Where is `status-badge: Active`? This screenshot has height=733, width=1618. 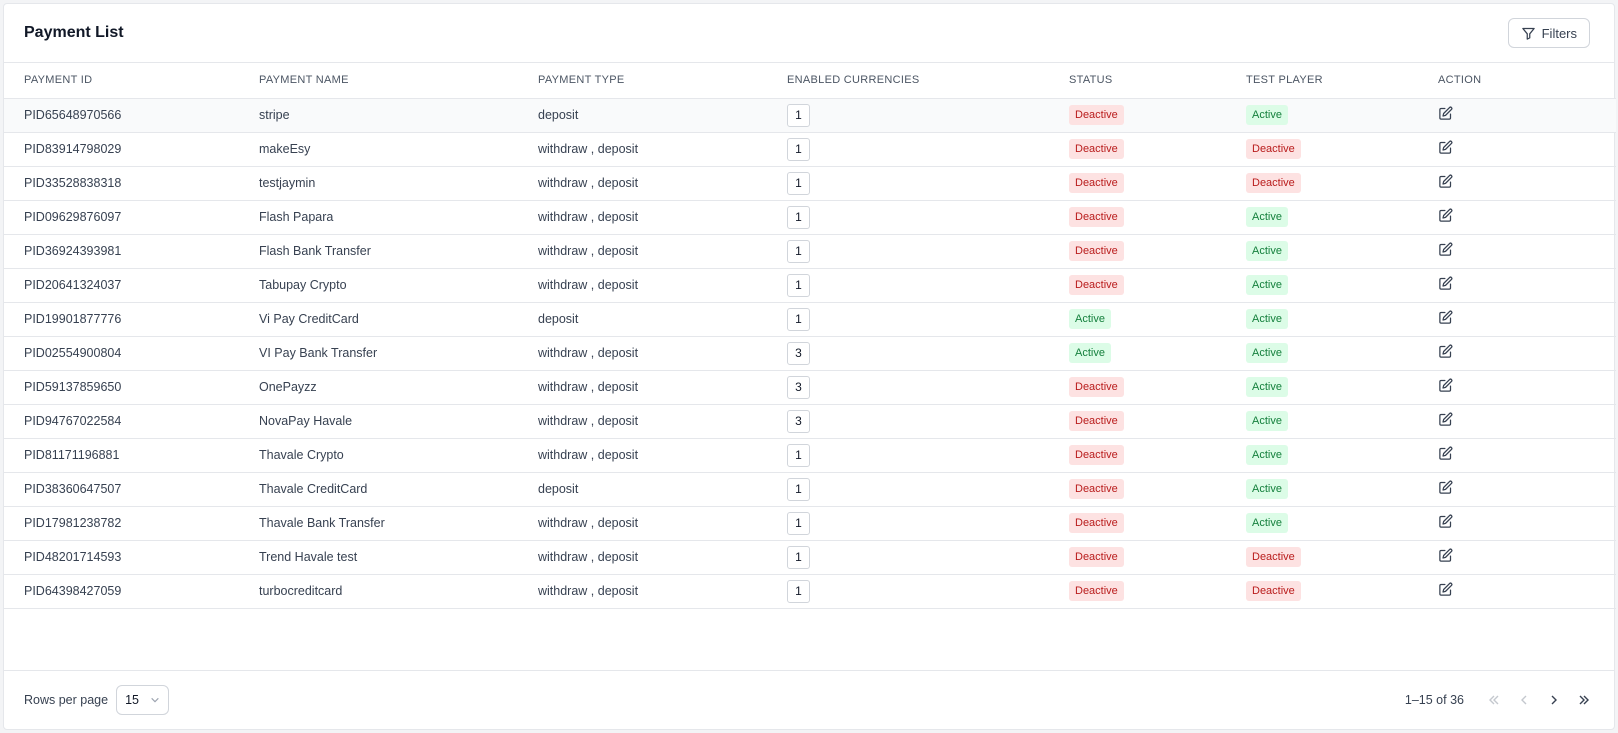
status-badge: Active is located at coordinates (1090, 319).